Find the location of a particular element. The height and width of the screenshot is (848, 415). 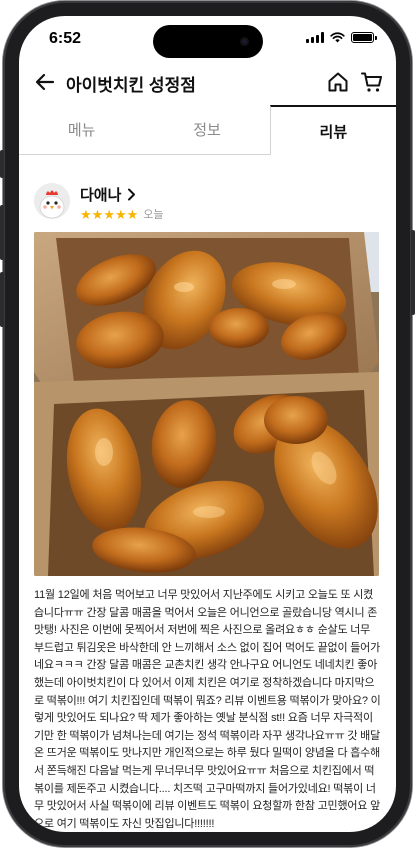

rating-row: ★ ★ ★ ★ ★ 오늘 is located at coordinates (122, 214).